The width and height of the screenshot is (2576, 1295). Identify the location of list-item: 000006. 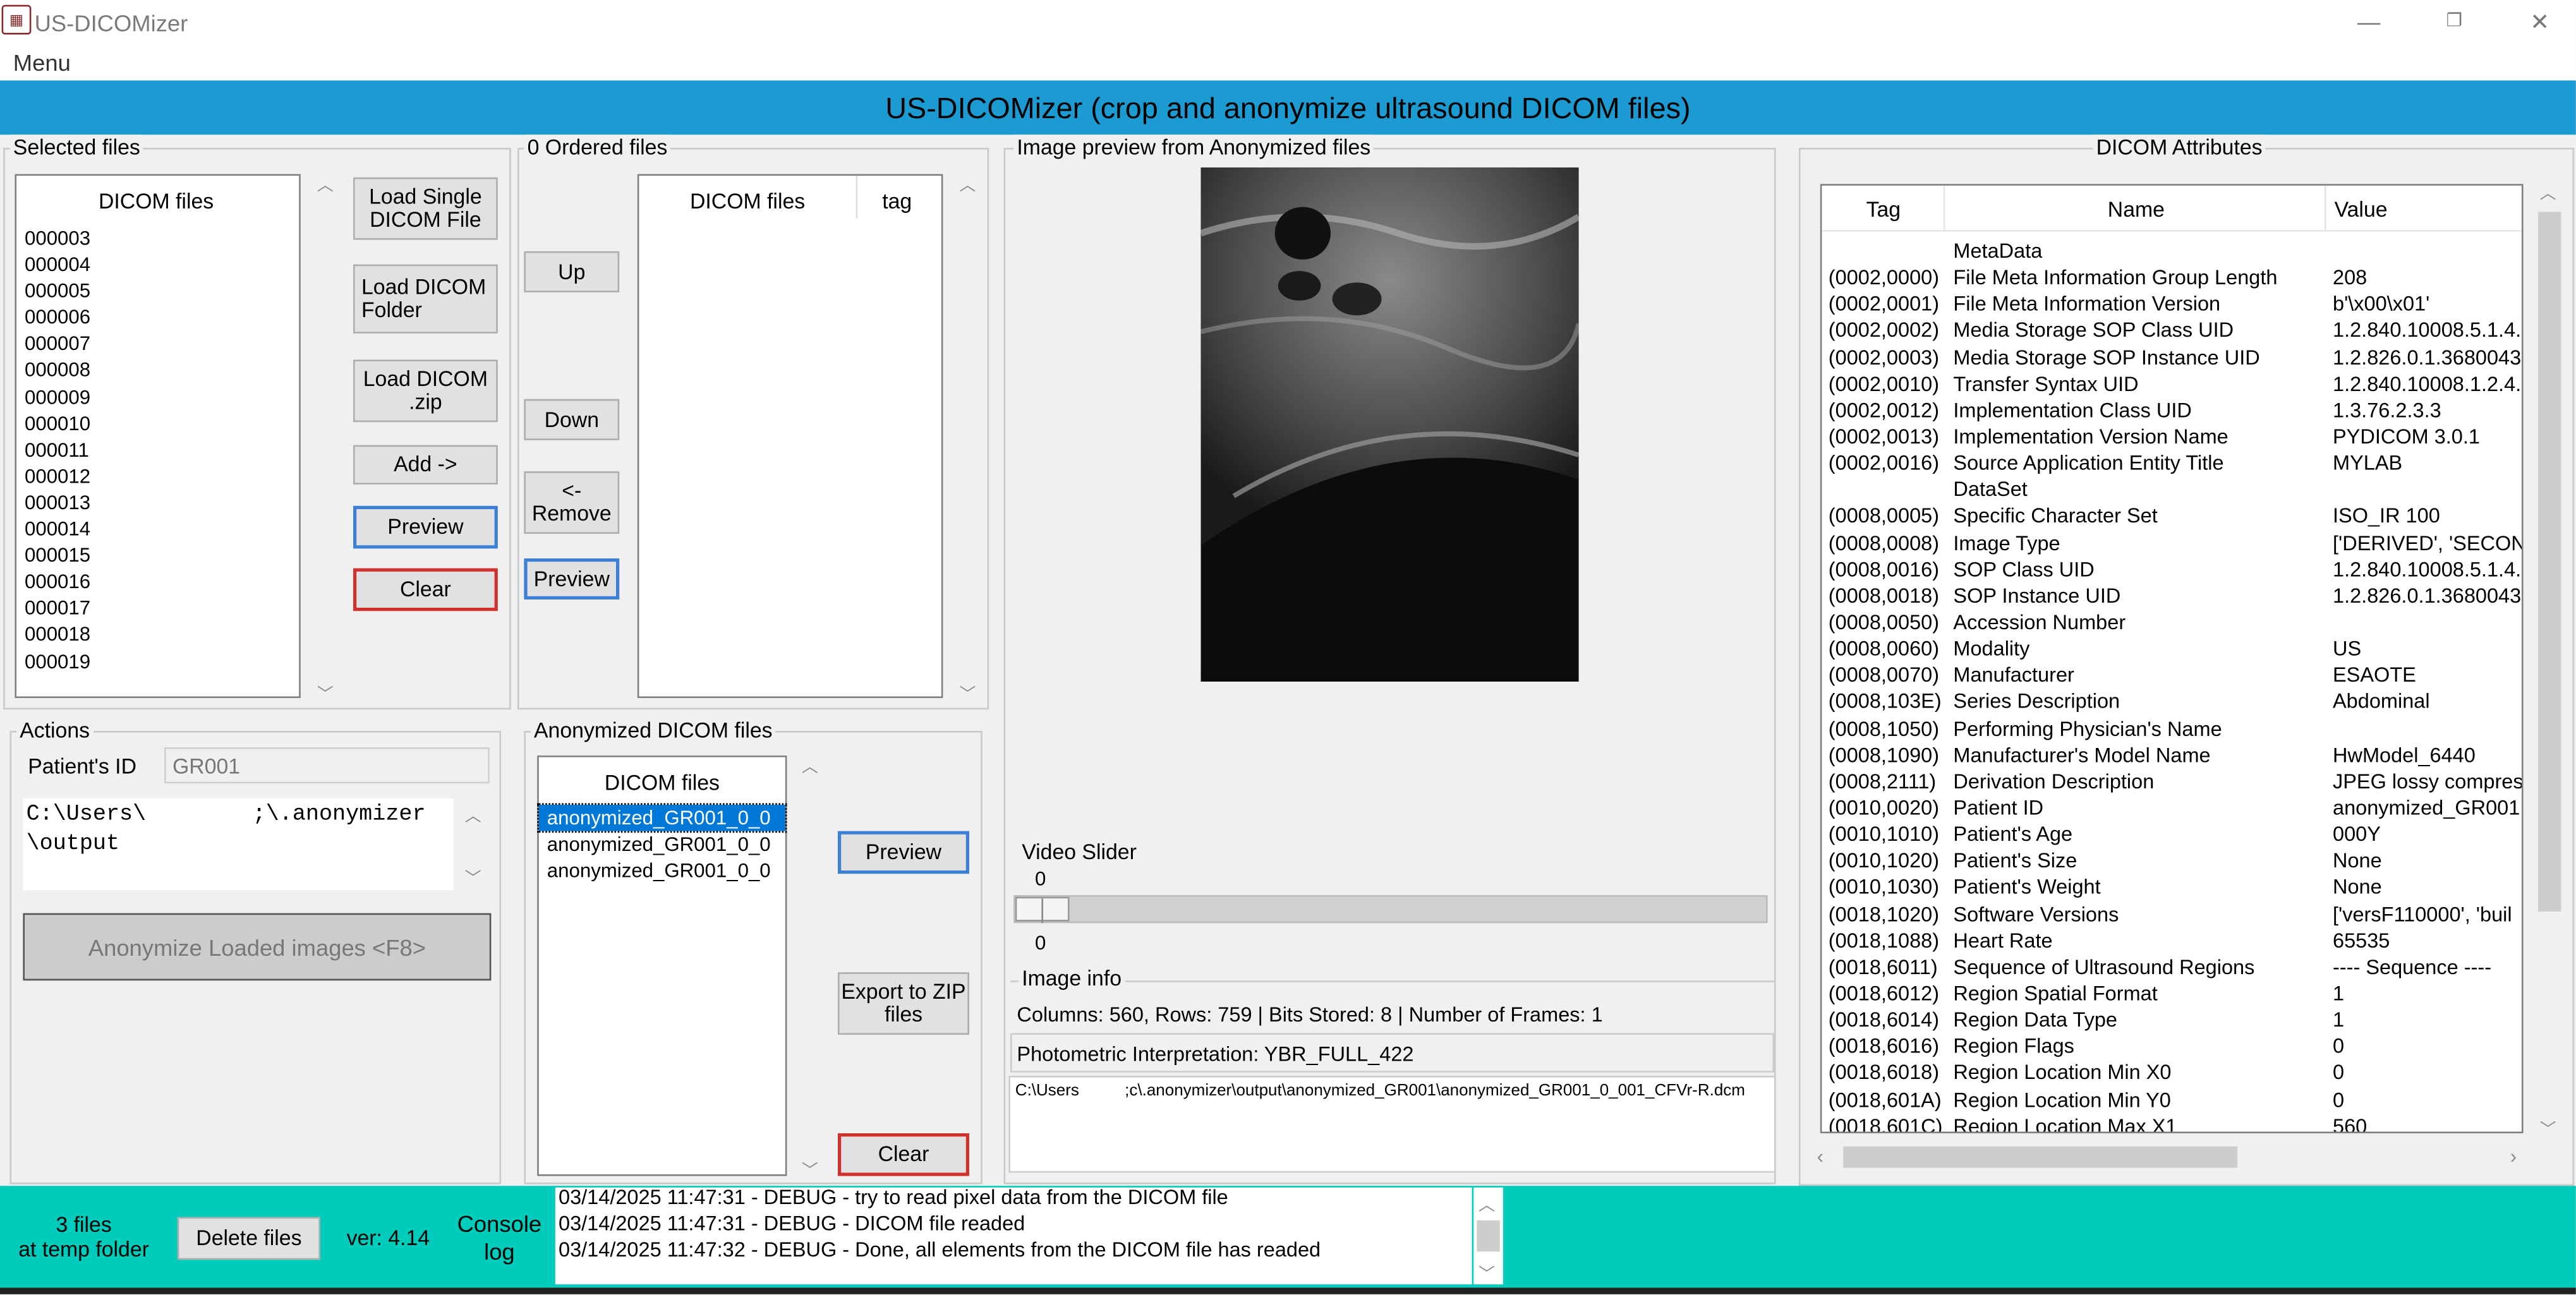
(57, 317).